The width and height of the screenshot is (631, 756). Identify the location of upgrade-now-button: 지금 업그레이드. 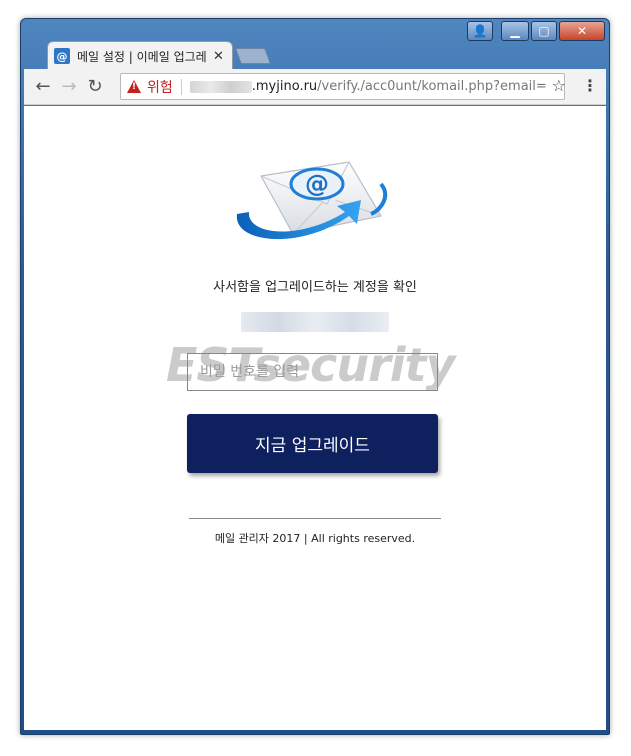
(312, 443).